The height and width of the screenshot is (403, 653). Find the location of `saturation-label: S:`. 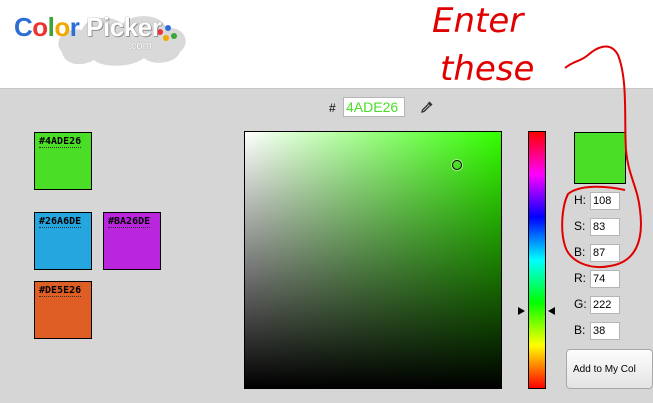

saturation-label: S: is located at coordinates (580, 226).